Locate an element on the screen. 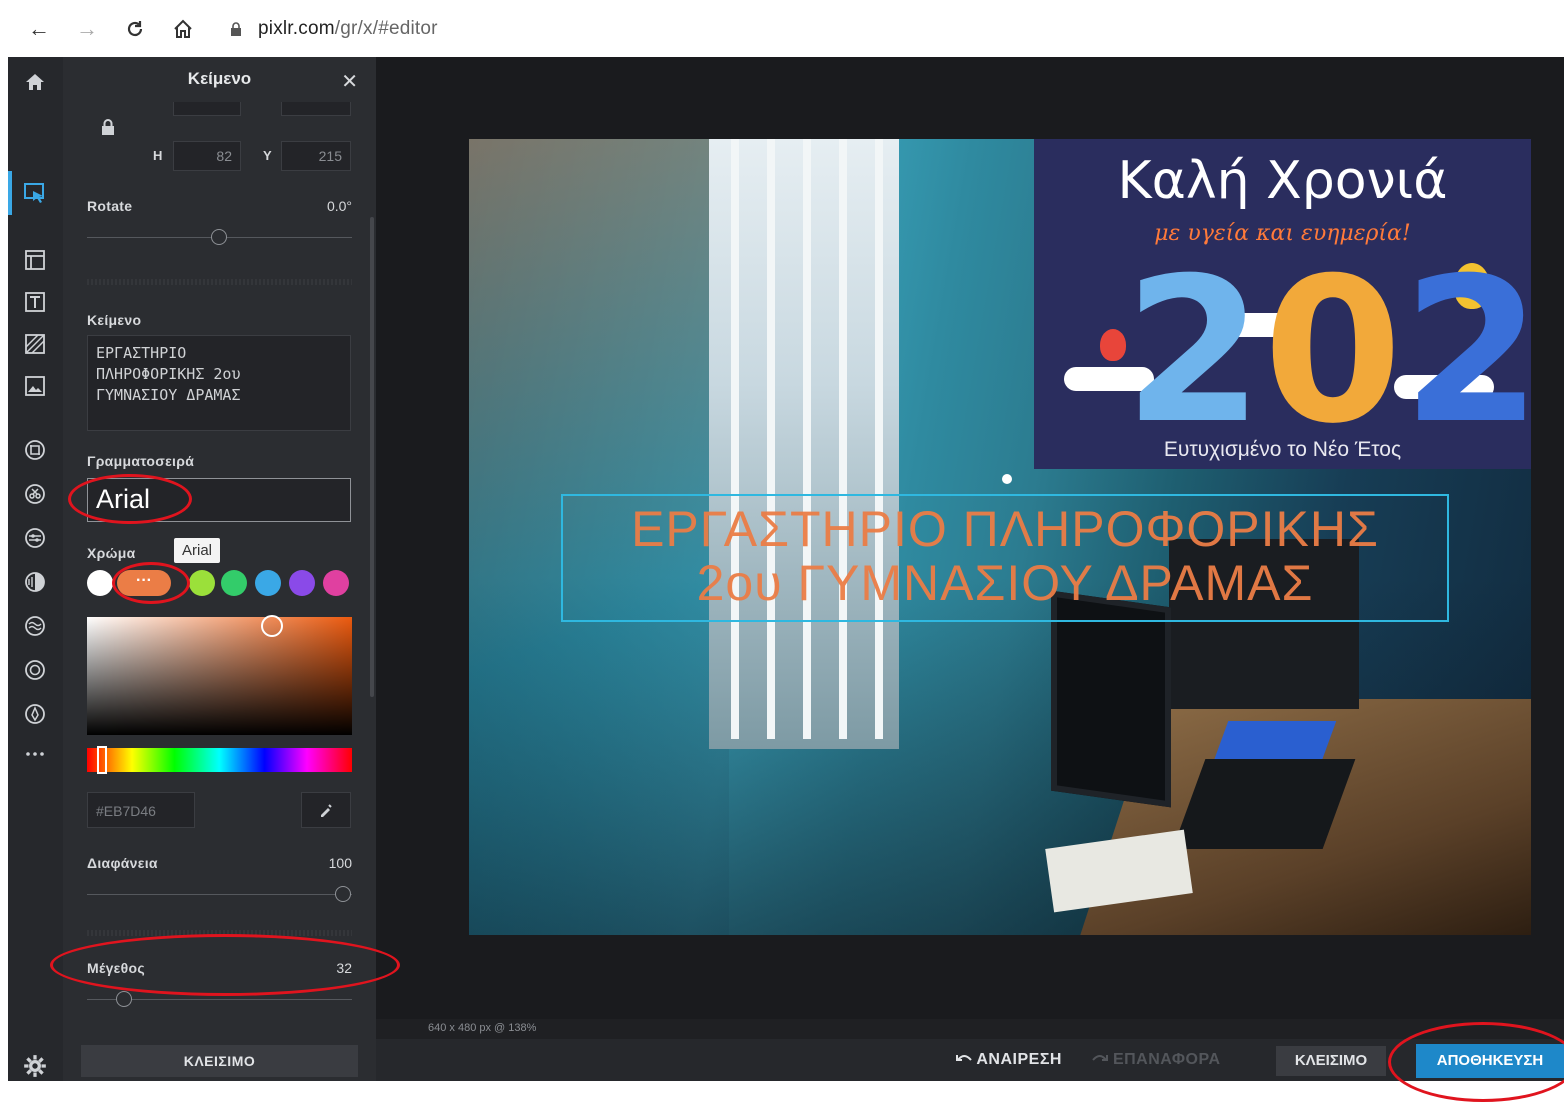 The width and height of the screenshot is (1564, 1102). hue-slider-knob is located at coordinates (102, 760).